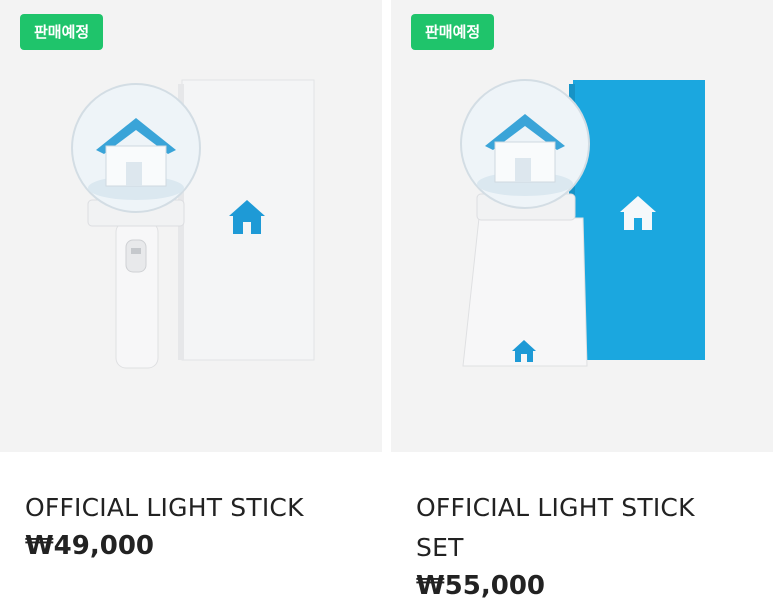 The image size is (773, 616). I want to click on light-stick-stand, so click(525, 280).